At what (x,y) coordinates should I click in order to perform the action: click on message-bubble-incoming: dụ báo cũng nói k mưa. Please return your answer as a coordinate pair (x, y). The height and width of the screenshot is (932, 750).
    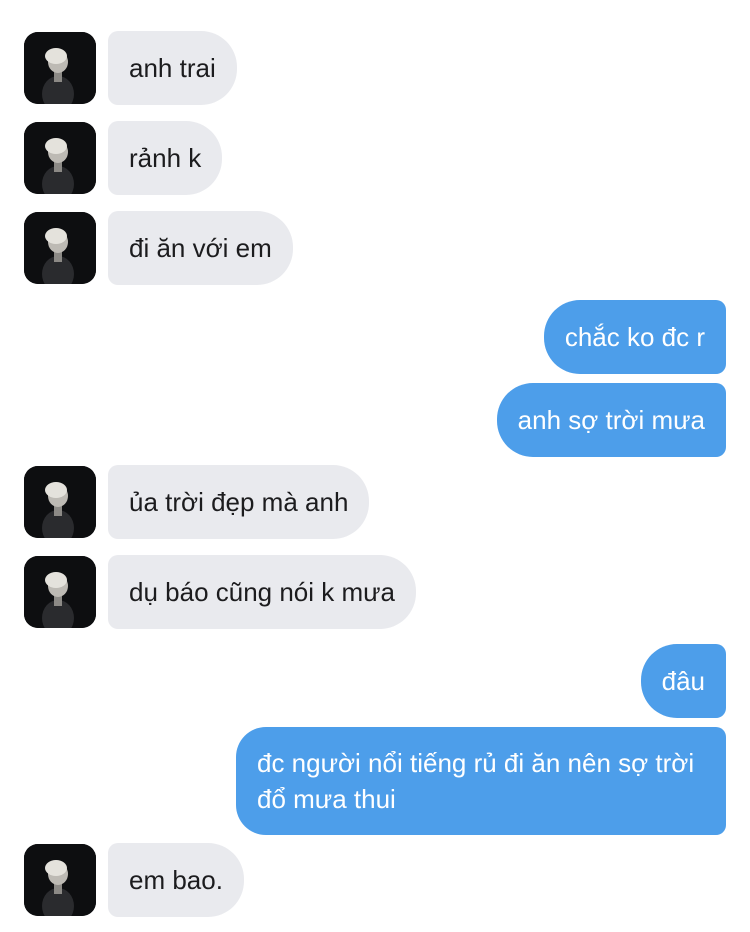
    Looking at the image, I should click on (262, 592).